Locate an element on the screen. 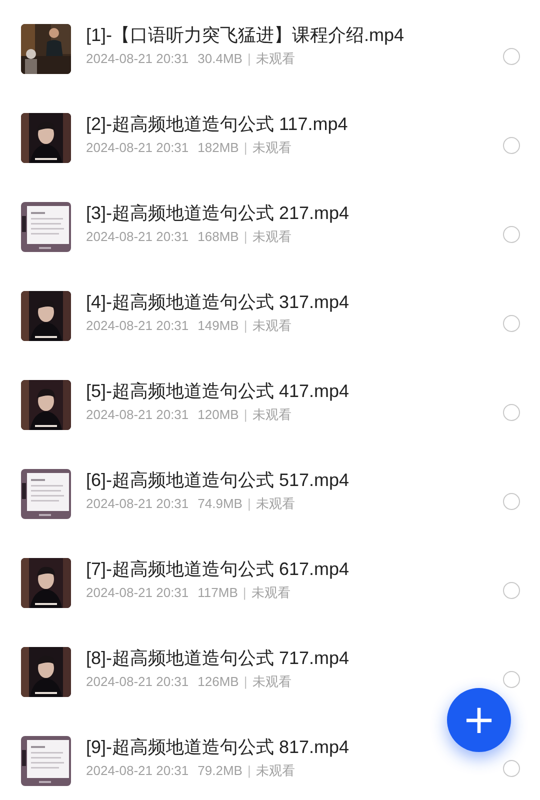  add-button: + is located at coordinates (479, 720).